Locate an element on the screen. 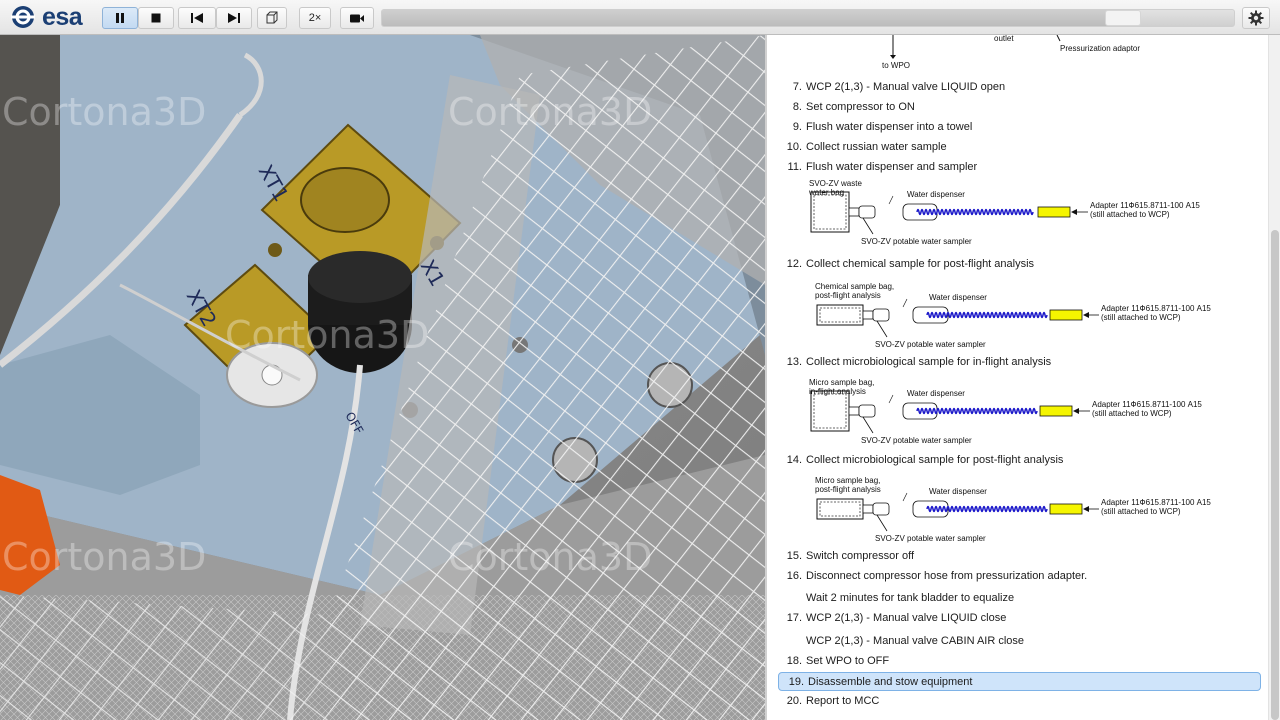  step-text: Set WPO to OFF is located at coordinates (848, 661).